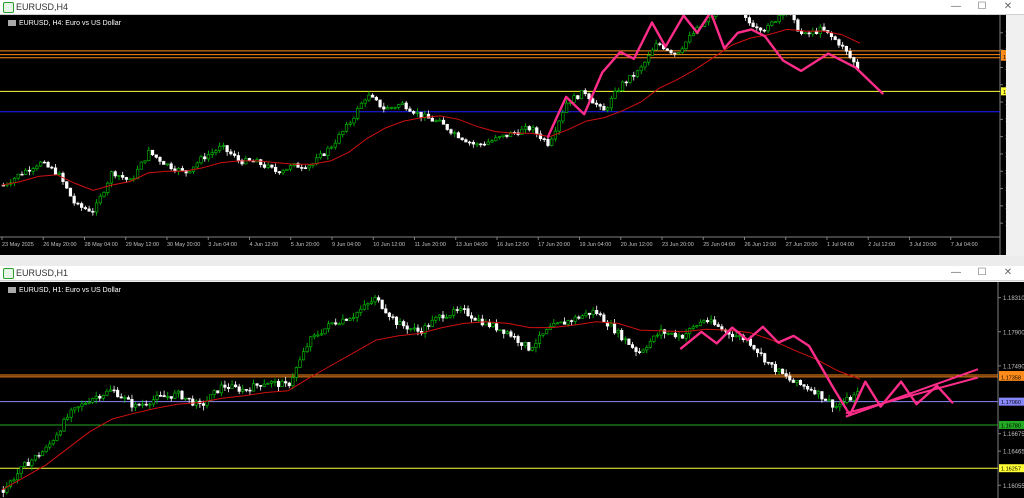 Image resolution: width=1024 pixels, height=498 pixels. Describe the element at coordinates (1011, 403) in the screenshot. I see `price-label-text: 1.17060` at that location.